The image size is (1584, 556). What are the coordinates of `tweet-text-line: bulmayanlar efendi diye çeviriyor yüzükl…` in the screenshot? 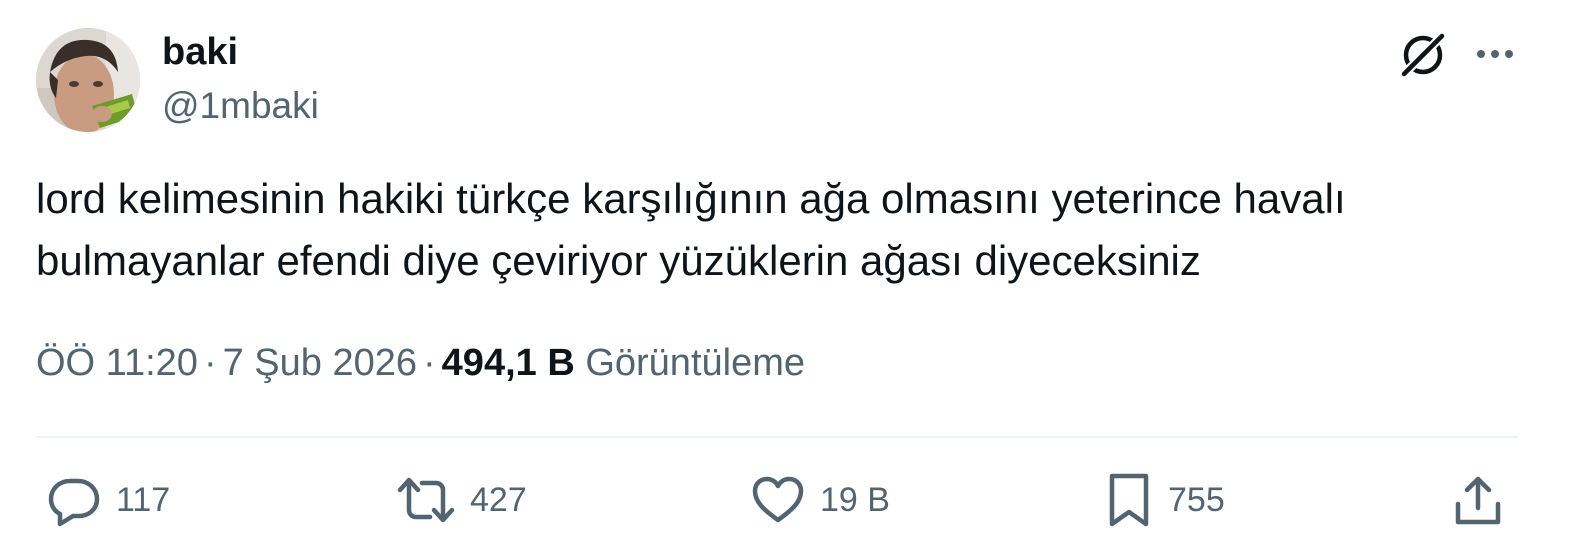 It's located at (618, 260).